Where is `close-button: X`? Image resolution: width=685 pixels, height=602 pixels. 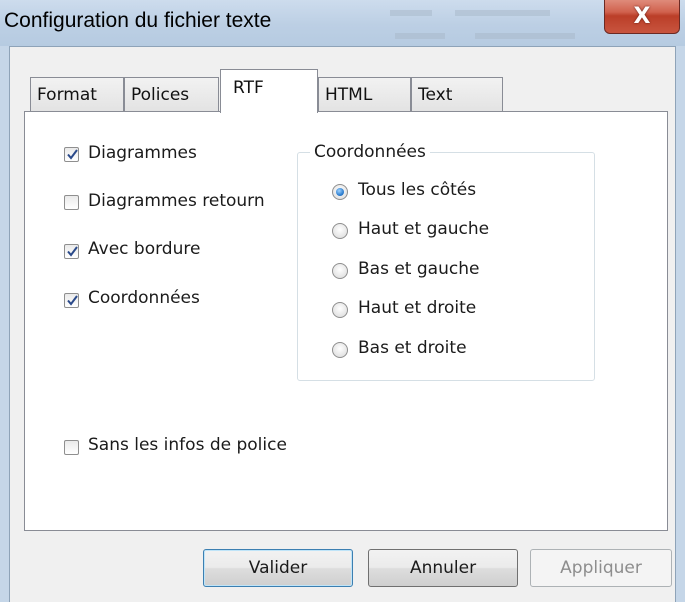
close-button: X is located at coordinates (642, 17).